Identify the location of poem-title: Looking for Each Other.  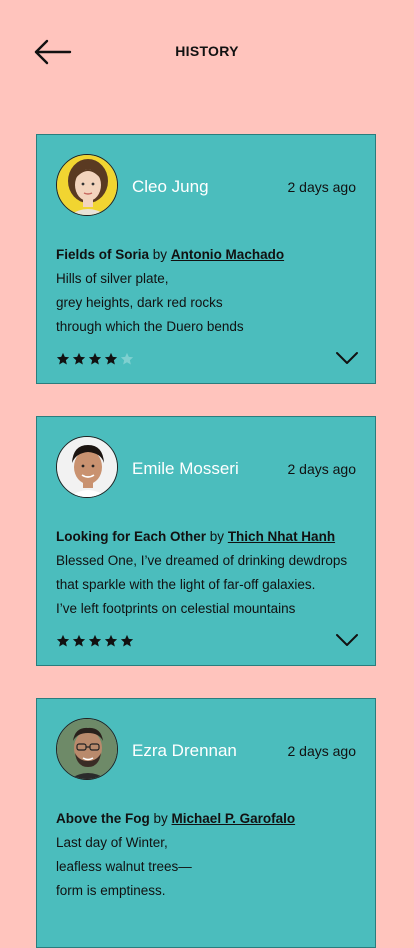
(131, 536).